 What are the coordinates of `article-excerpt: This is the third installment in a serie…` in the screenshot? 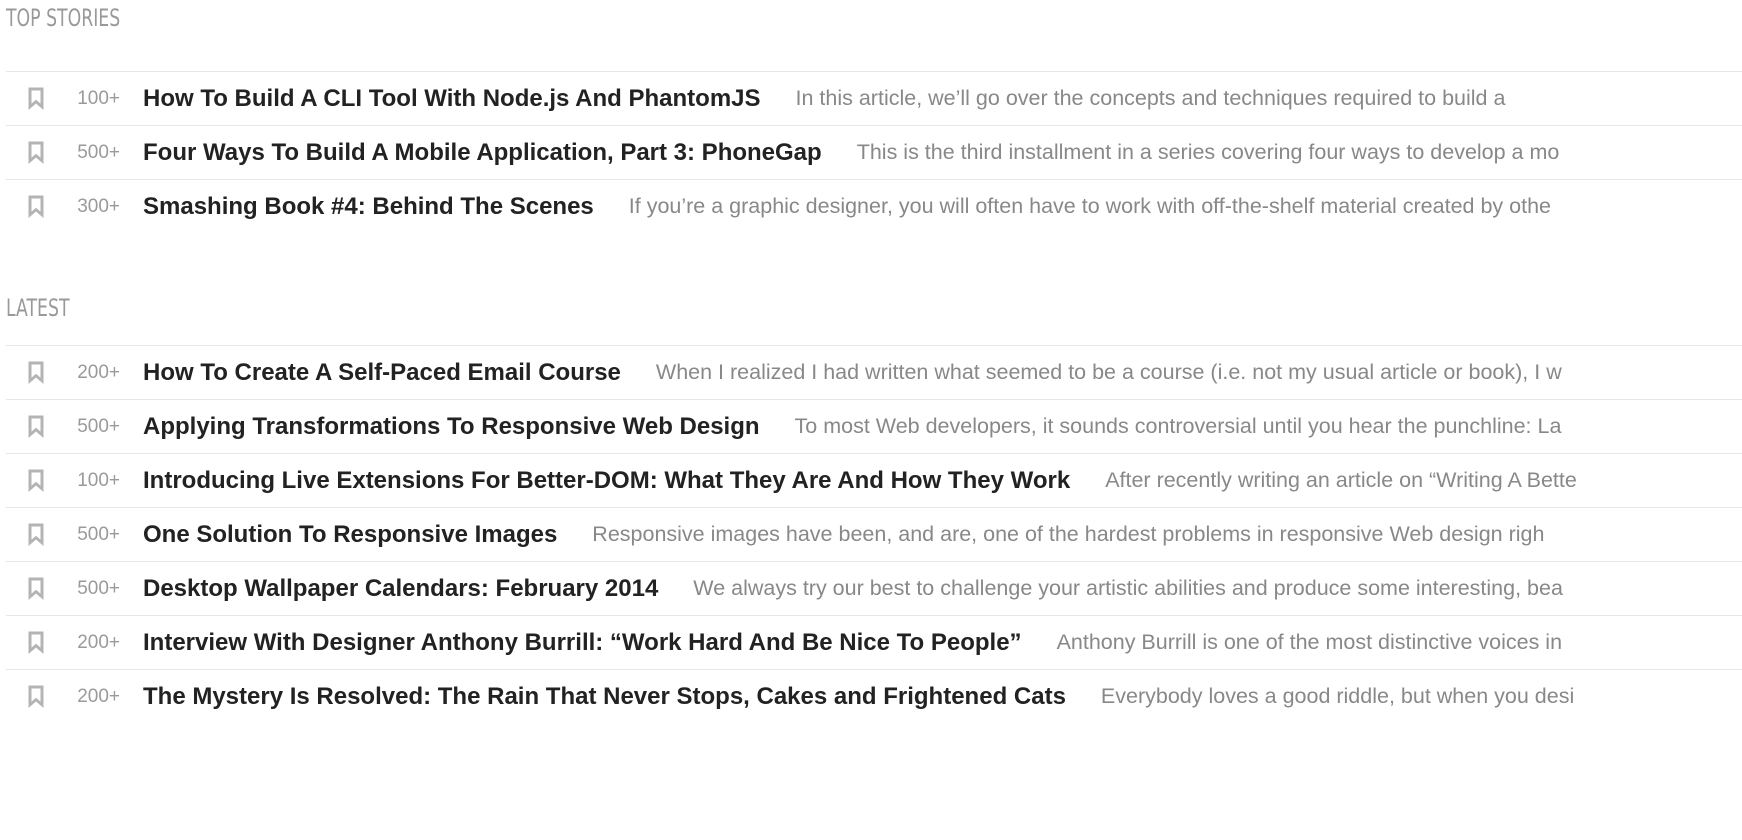 It's located at (1208, 152).